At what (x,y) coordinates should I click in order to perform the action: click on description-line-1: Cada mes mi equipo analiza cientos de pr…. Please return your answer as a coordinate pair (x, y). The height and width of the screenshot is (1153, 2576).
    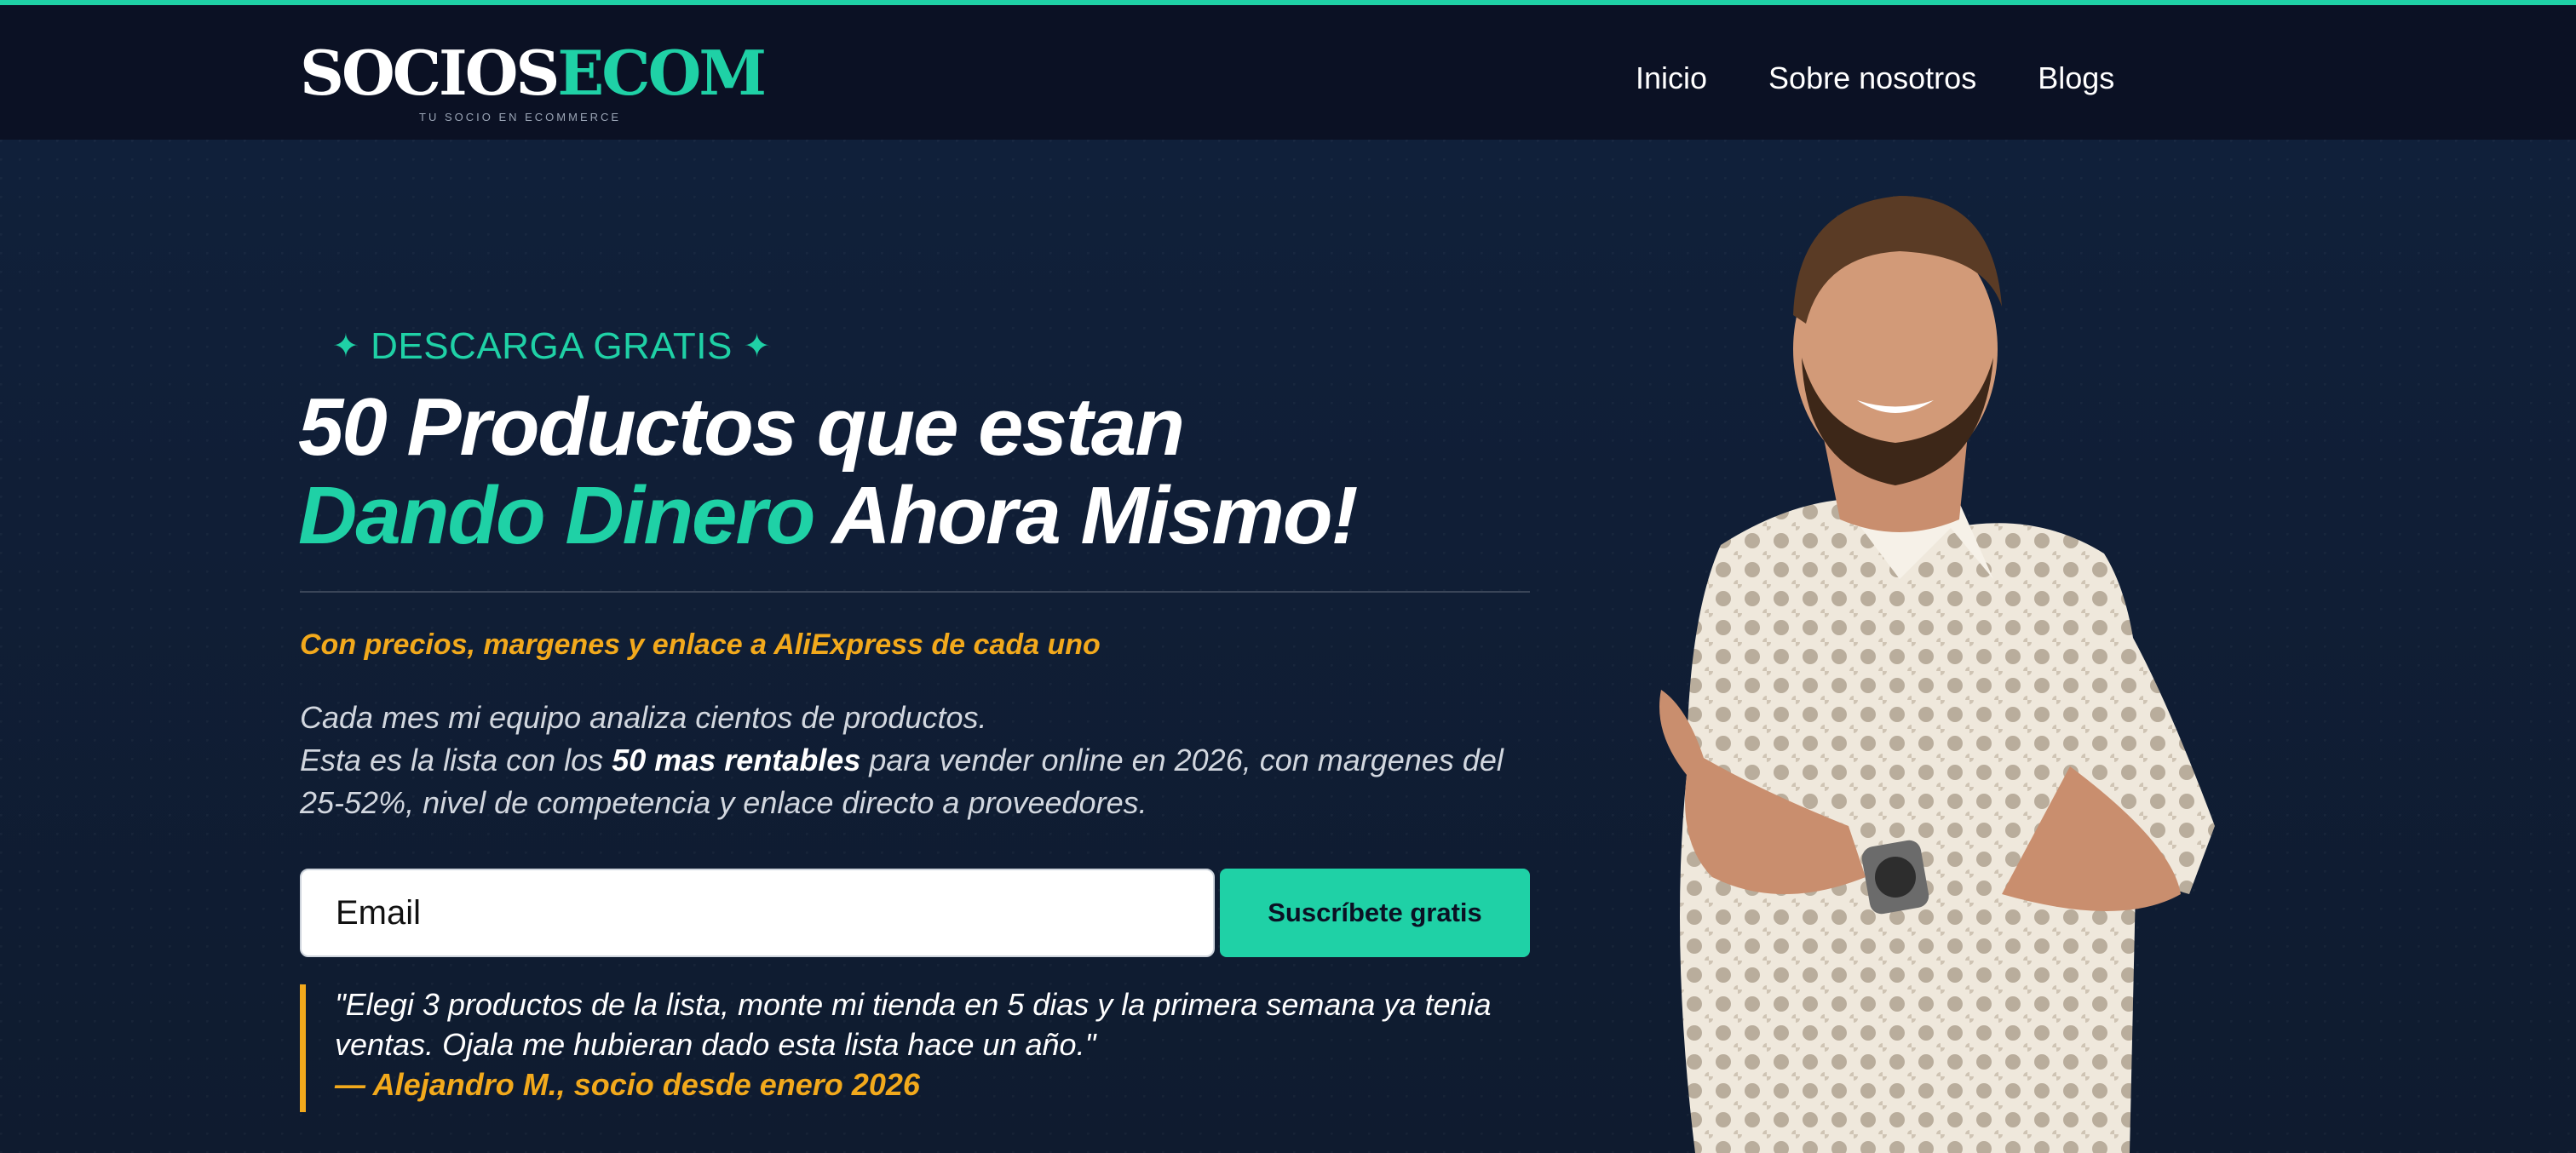
    Looking at the image, I should click on (644, 718).